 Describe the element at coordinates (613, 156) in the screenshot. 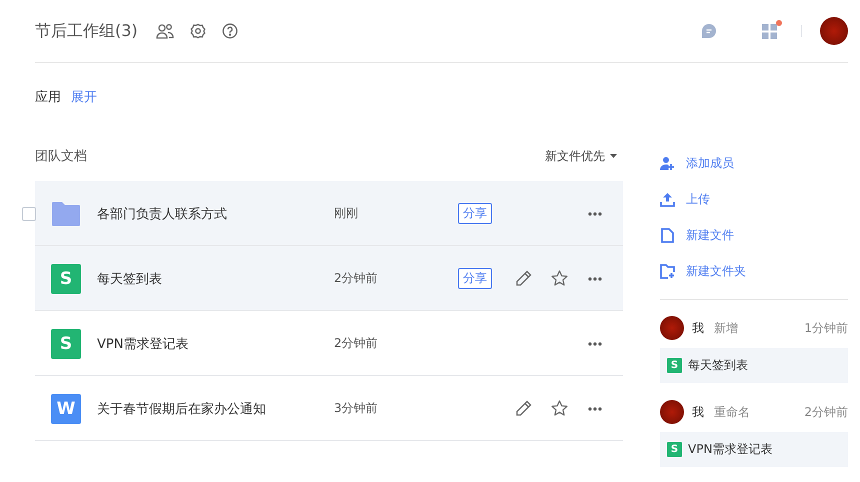

I see `caret-icon` at that location.